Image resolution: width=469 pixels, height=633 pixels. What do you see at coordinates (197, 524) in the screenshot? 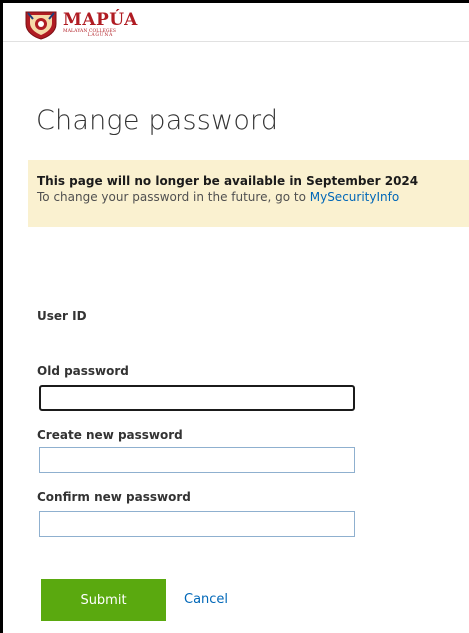
I see `confirm-password-field` at bounding box center [197, 524].